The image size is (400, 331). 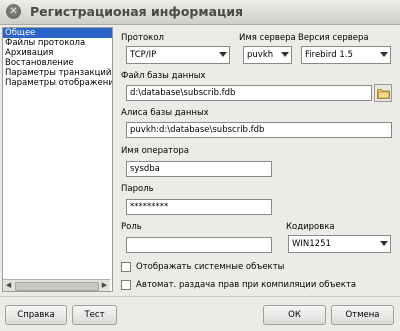 What do you see at coordinates (104, 285) in the screenshot?
I see `scroll-right-icon: ▶` at bounding box center [104, 285].